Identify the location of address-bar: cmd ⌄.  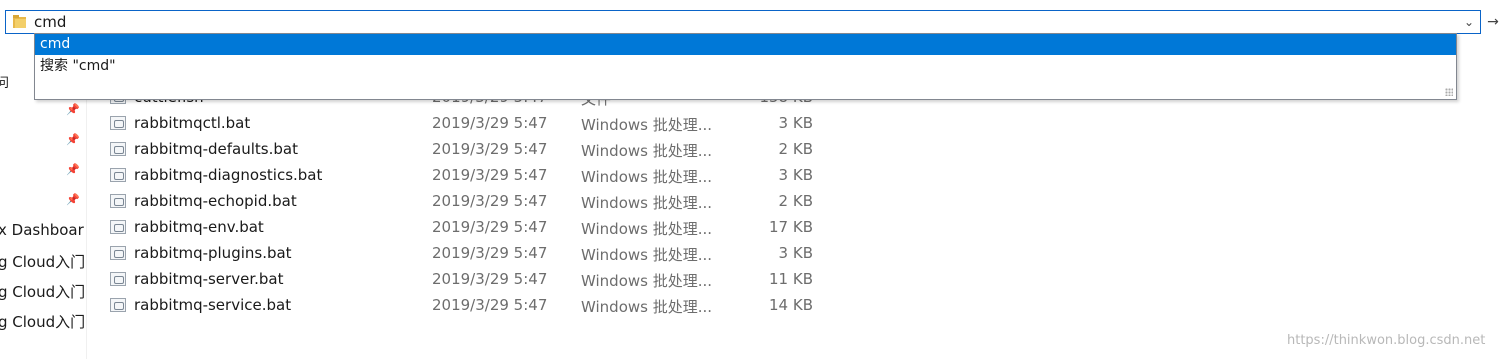
(743, 22).